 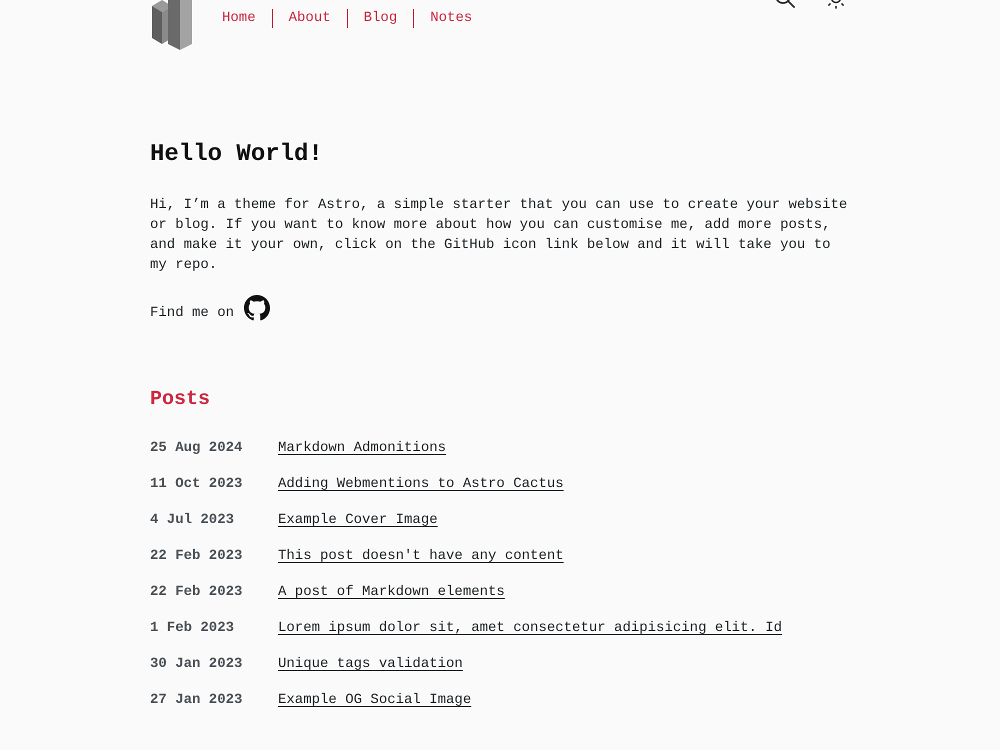 I want to click on post-link: Markdown Admonitions, so click(x=362, y=448).